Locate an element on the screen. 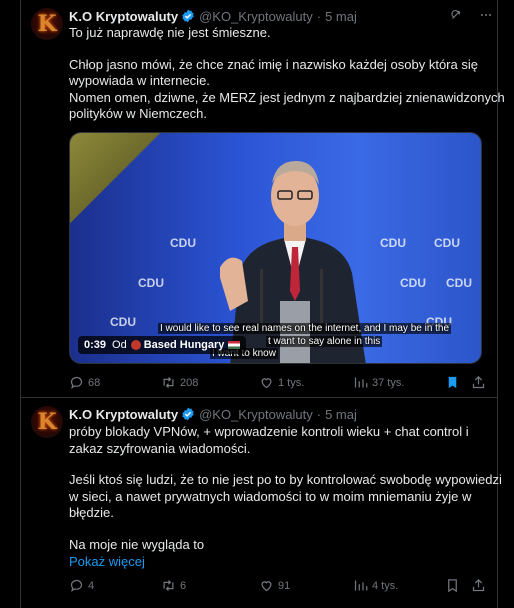 This screenshot has width=514, height=608. grok-icon is located at coordinates (456, 15).